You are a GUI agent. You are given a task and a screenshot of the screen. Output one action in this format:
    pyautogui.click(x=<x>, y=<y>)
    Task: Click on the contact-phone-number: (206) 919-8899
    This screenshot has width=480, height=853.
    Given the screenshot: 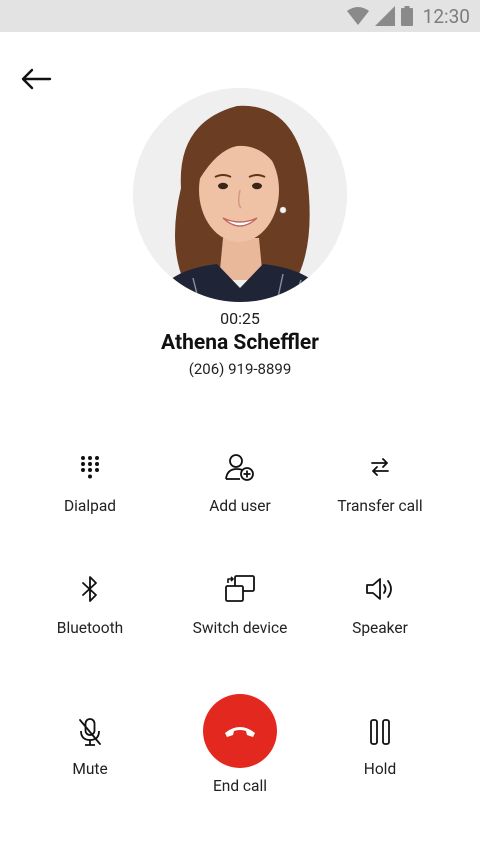 What is the action you would take?
    pyautogui.click(x=240, y=369)
    